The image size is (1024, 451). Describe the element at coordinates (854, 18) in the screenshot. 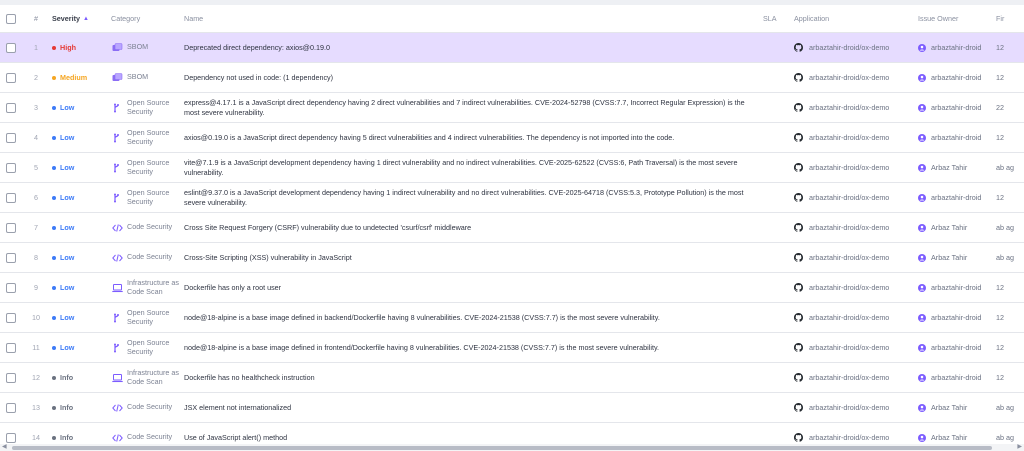

I see `header-application: Application` at that location.